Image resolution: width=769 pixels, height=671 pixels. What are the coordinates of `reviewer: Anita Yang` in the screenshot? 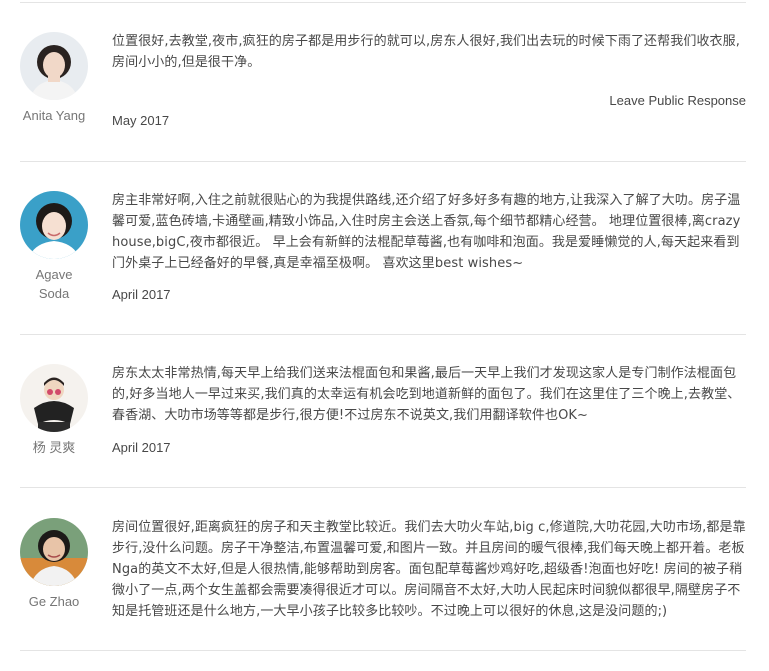 It's located at (54, 78).